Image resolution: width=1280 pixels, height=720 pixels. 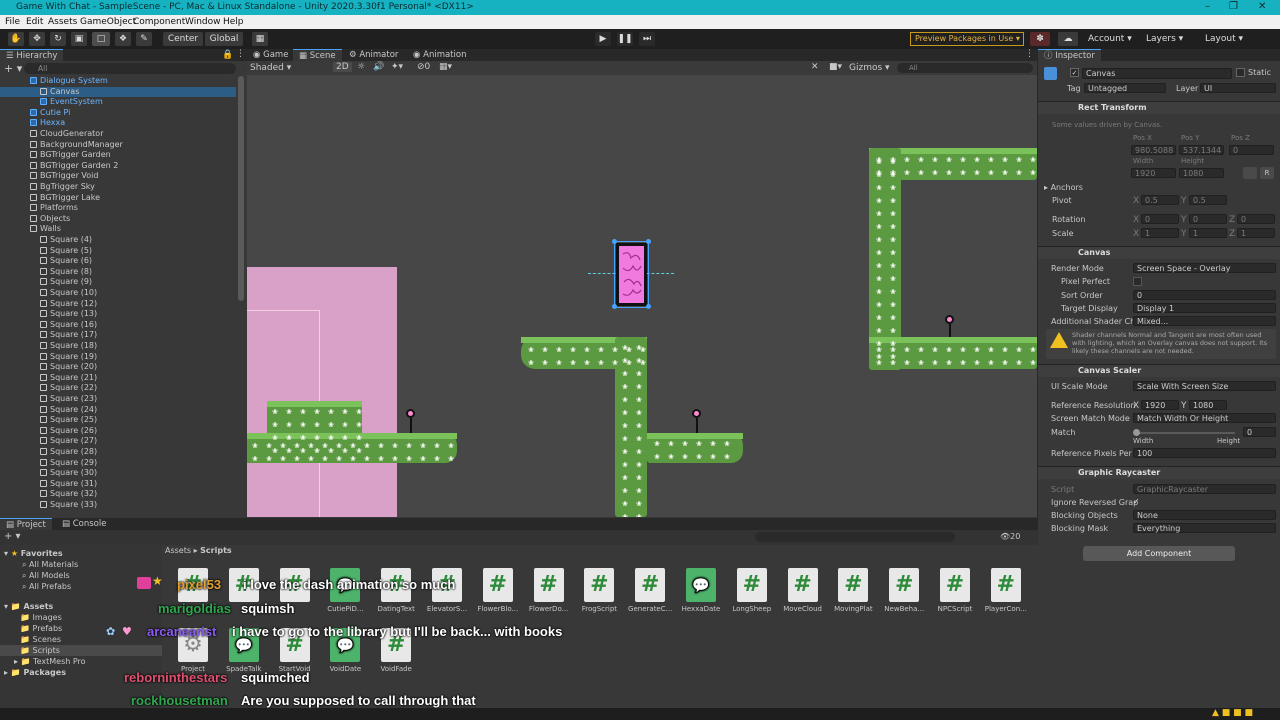 What do you see at coordinates (79, 39) in the screenshot?
I see `scale-tool-icon: ▣` at bounding box center [79, 39].